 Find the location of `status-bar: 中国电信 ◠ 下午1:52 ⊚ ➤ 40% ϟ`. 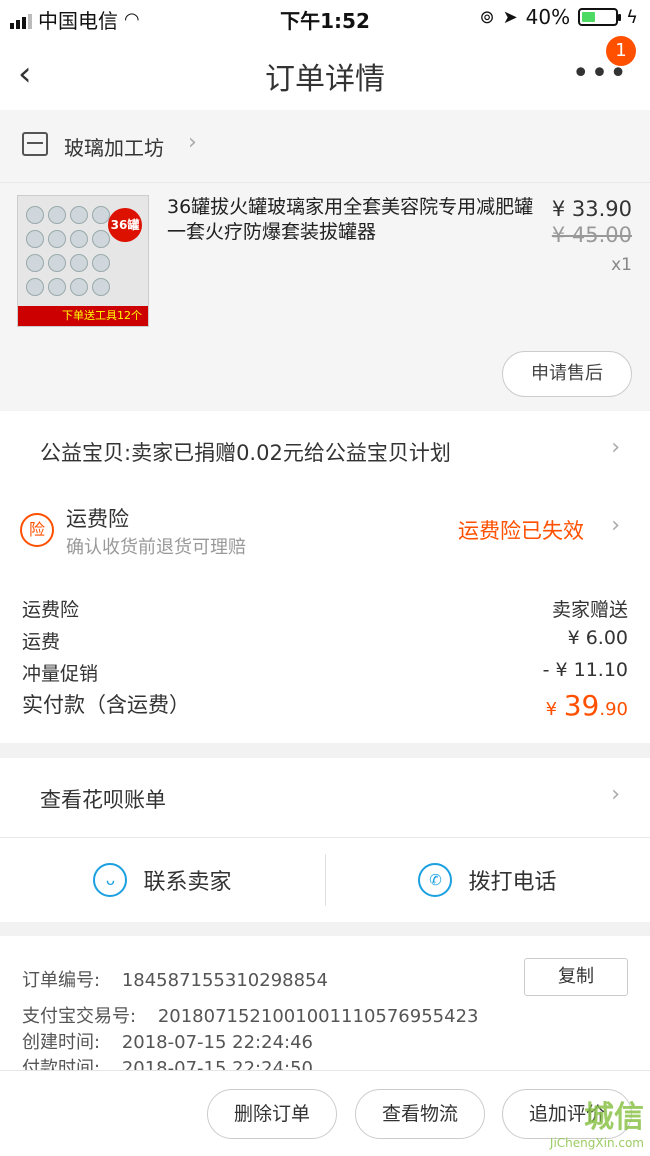

status-bar: 中国电信 ◠ 下午1:52 ⊚ ➤ 40% ϟ is located at coordinates (325, 18).